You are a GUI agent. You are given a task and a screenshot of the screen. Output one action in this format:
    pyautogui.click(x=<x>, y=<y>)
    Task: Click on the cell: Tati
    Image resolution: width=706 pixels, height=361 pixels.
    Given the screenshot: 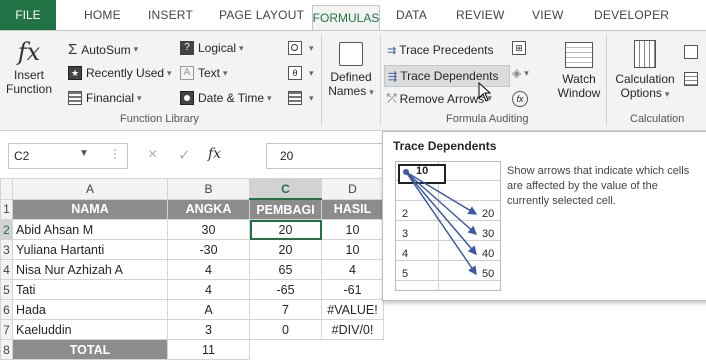 What is the action you would take?
    pyautogui.click(x=90, y=289)
    